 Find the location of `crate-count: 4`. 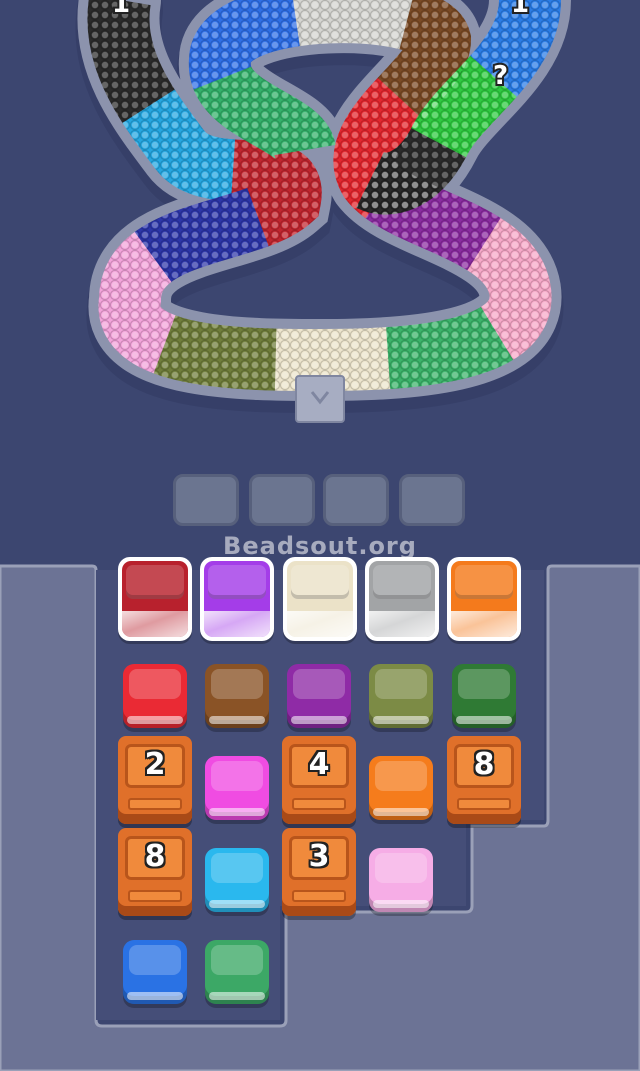

crate-count: 4 is located at coordinates (319, 764).